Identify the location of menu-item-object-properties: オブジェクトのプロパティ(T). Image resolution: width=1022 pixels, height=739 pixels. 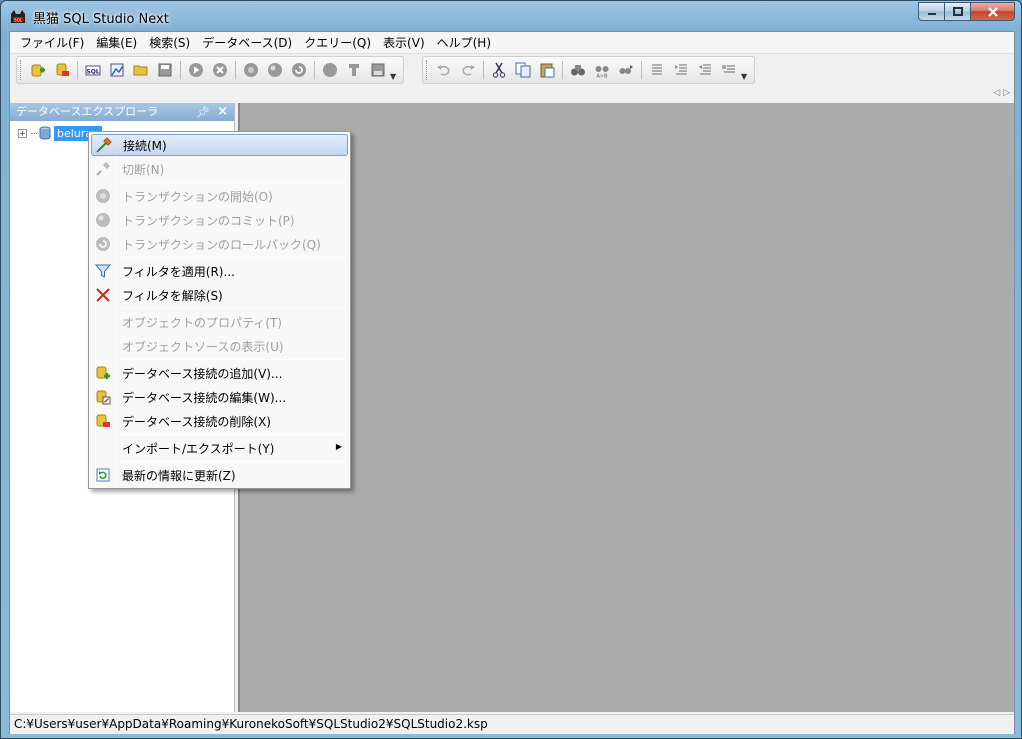
(219, 322).